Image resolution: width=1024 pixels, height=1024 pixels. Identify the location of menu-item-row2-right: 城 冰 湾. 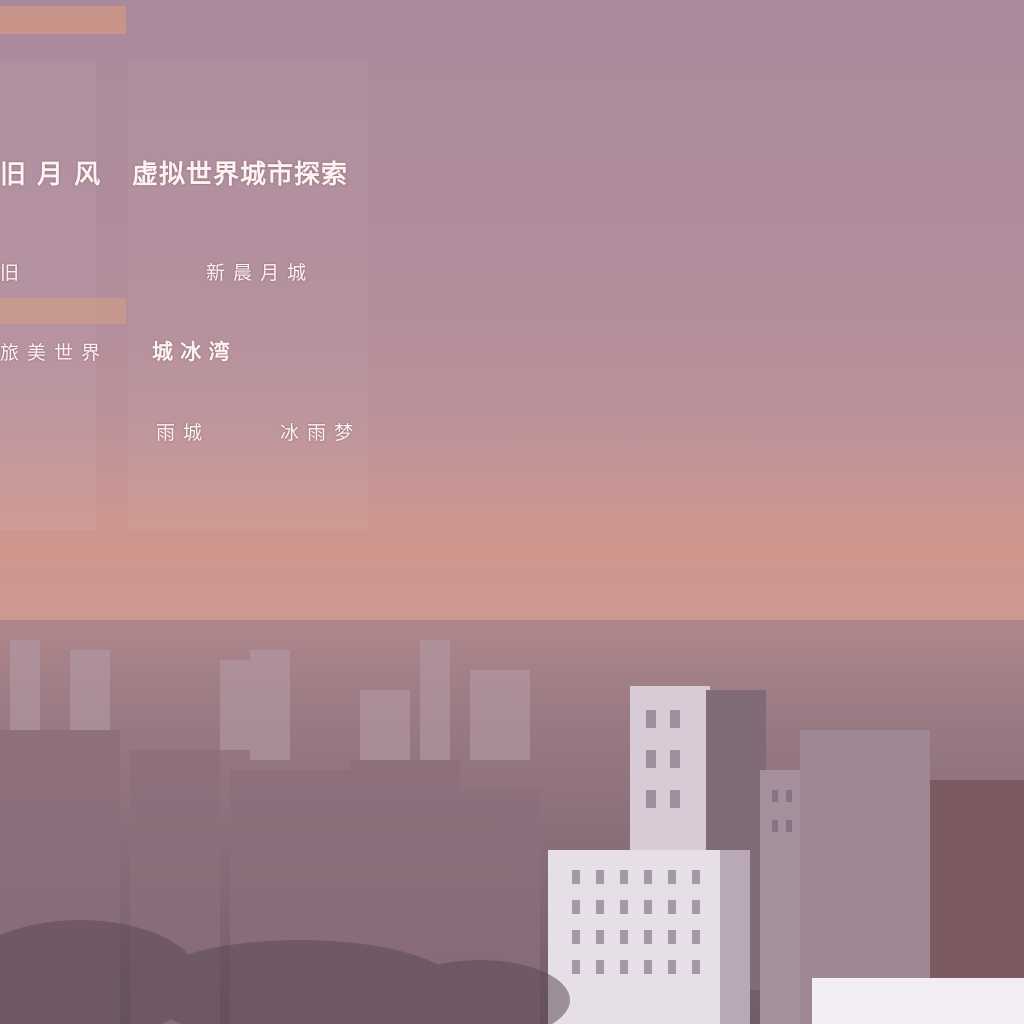
(191, 351).